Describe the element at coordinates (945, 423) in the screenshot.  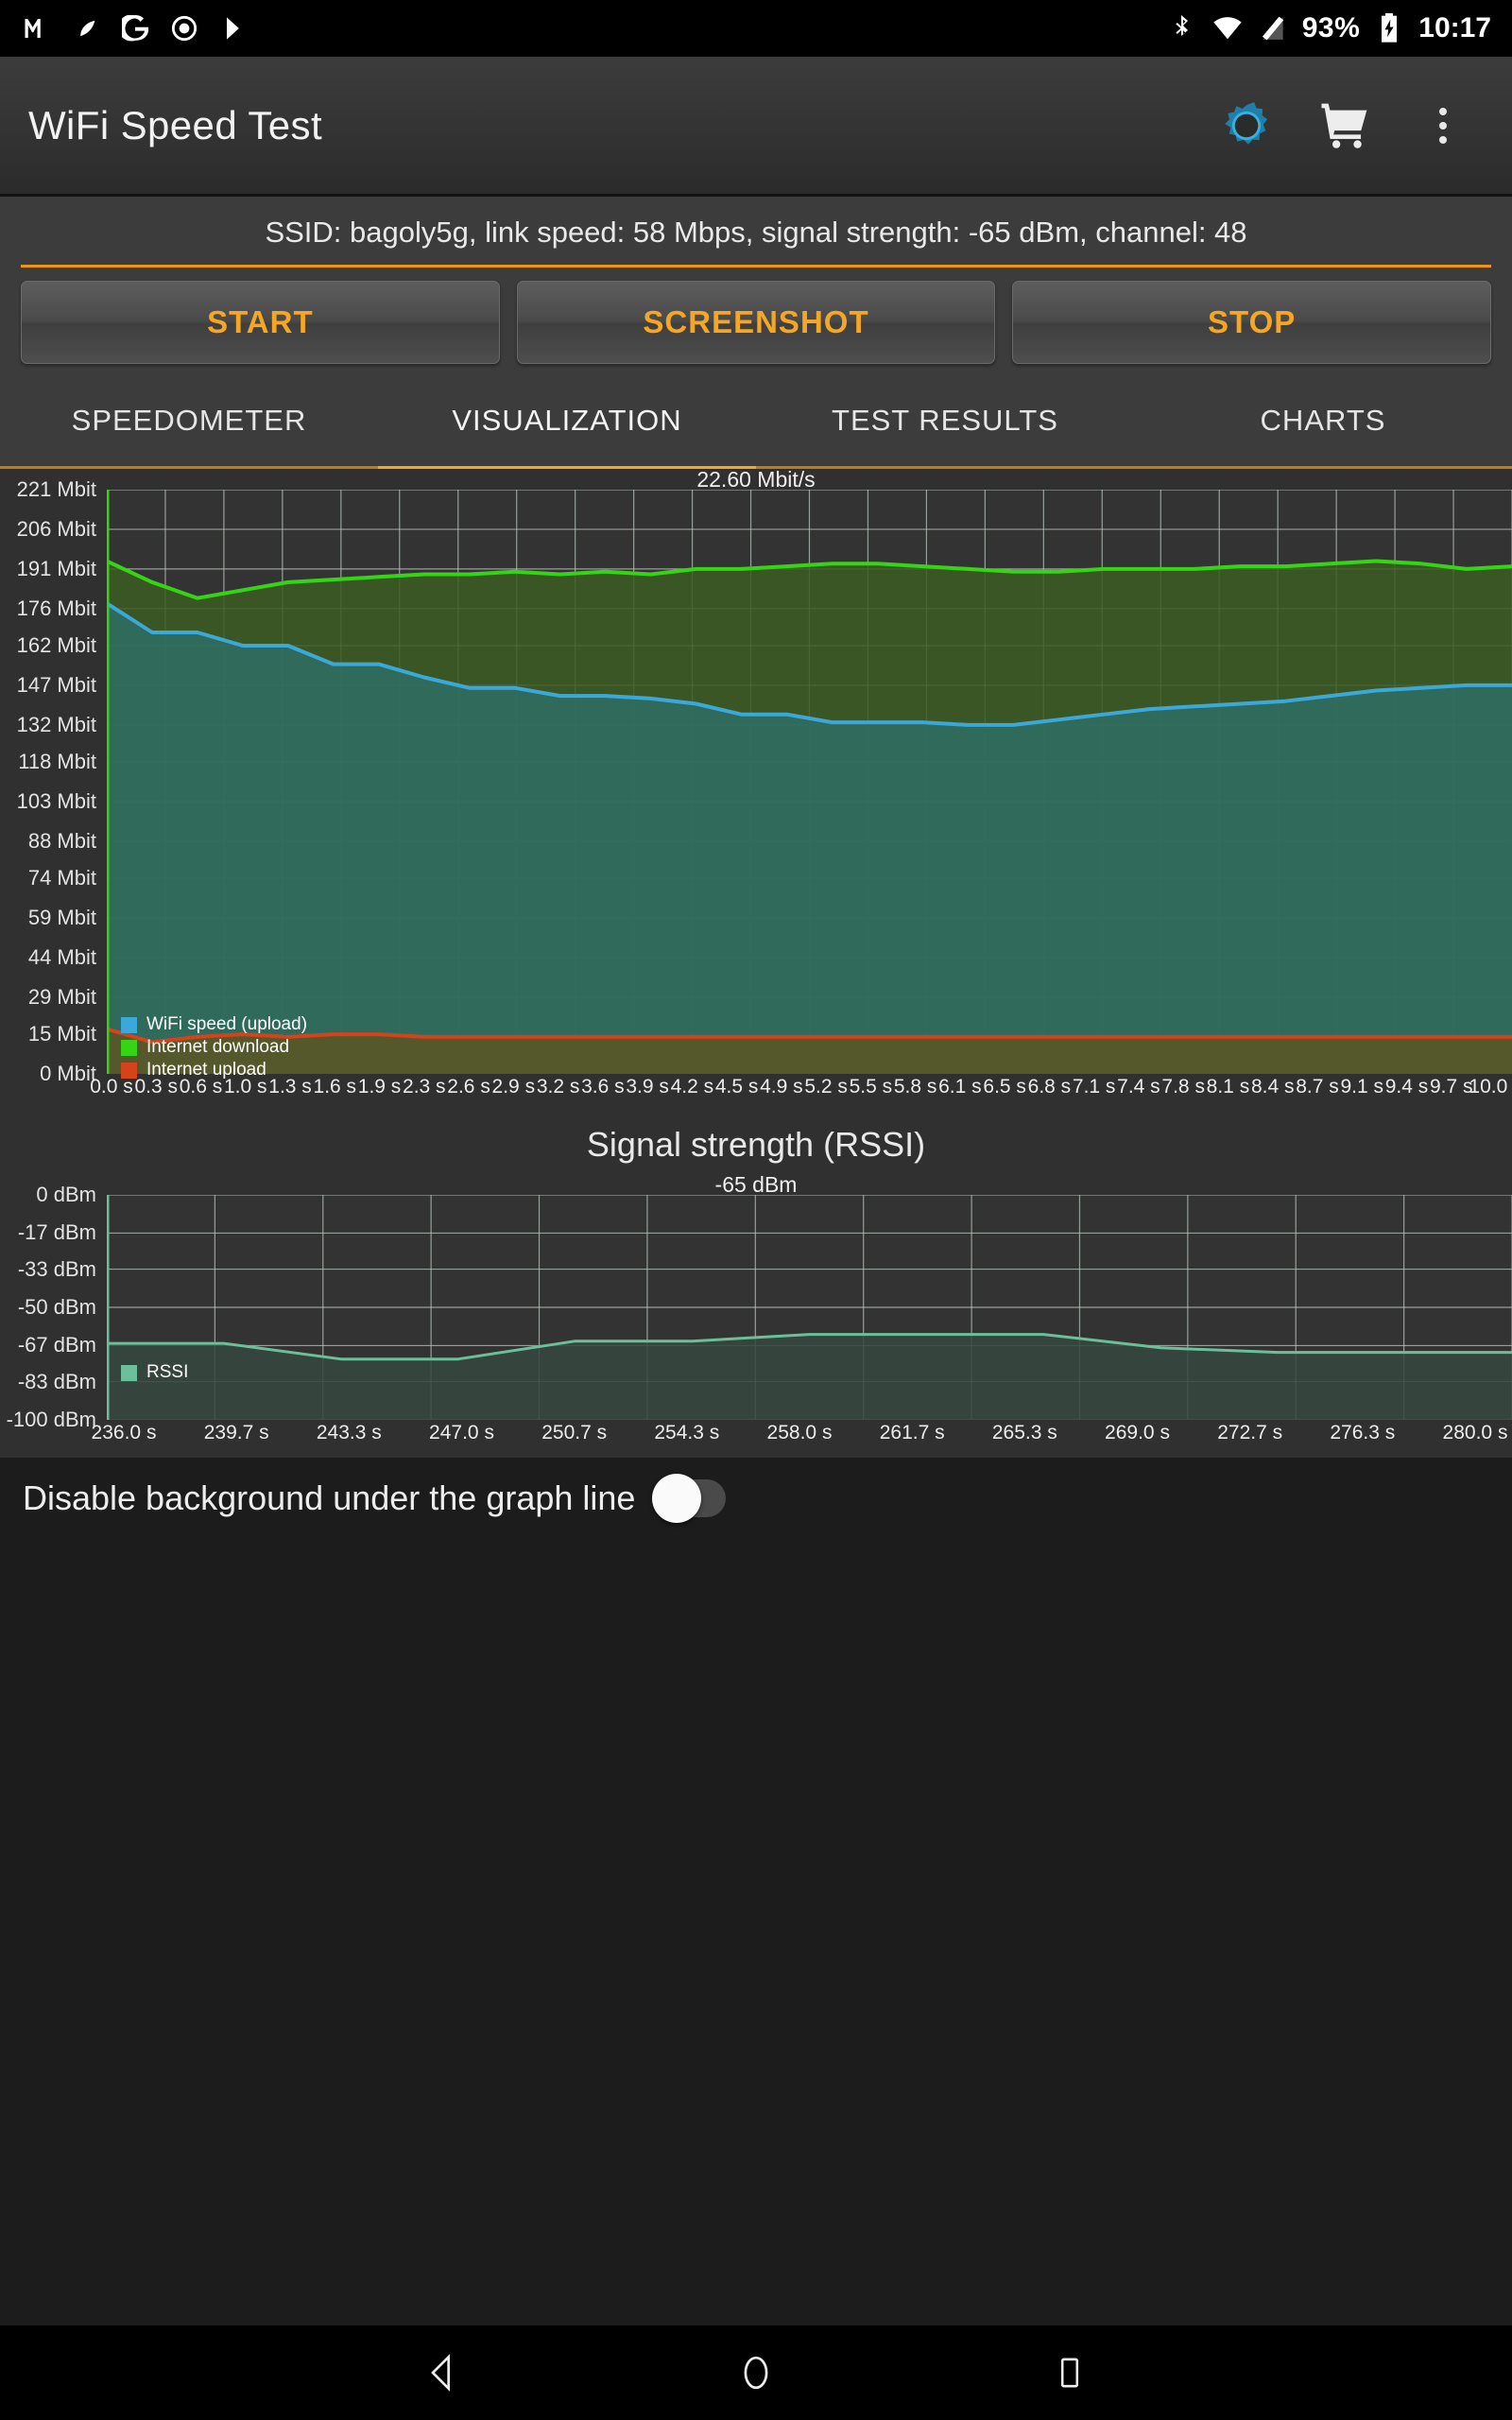
I see `tab-test-results: TEST RESULTS` at that location.